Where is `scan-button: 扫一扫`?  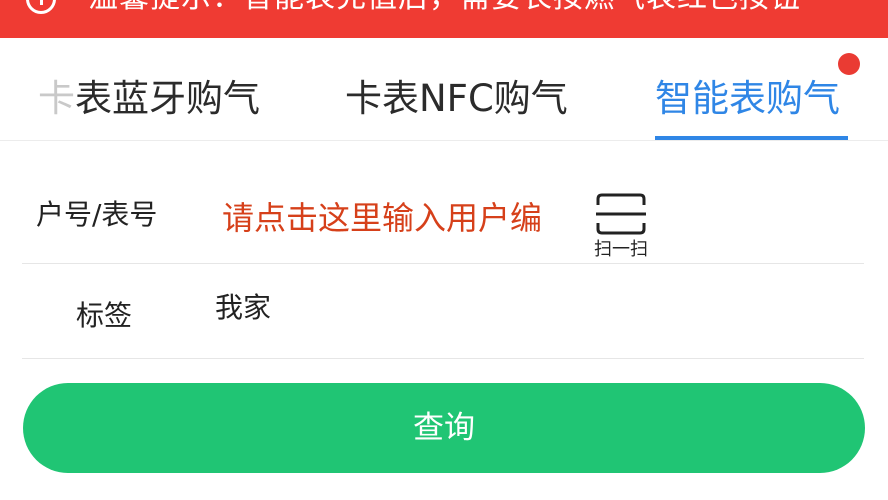 scan-button: 扫一扫 is located at coordinates (621, 228).